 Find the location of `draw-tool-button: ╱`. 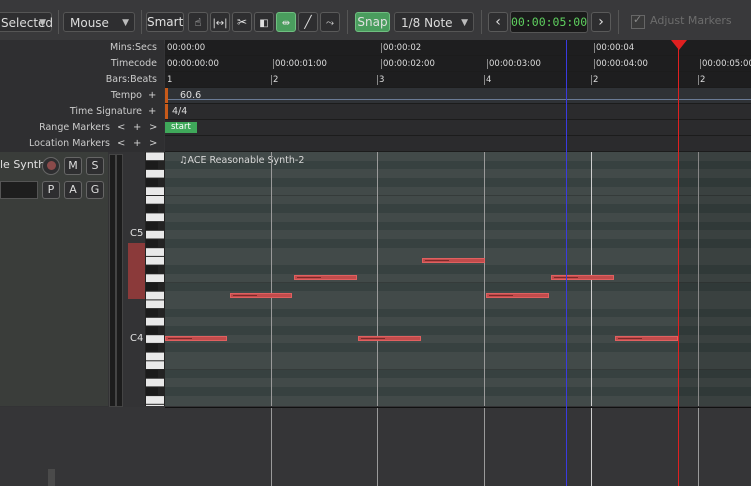

draw-tool-button: ╱ is located at coordinates (308, 22).